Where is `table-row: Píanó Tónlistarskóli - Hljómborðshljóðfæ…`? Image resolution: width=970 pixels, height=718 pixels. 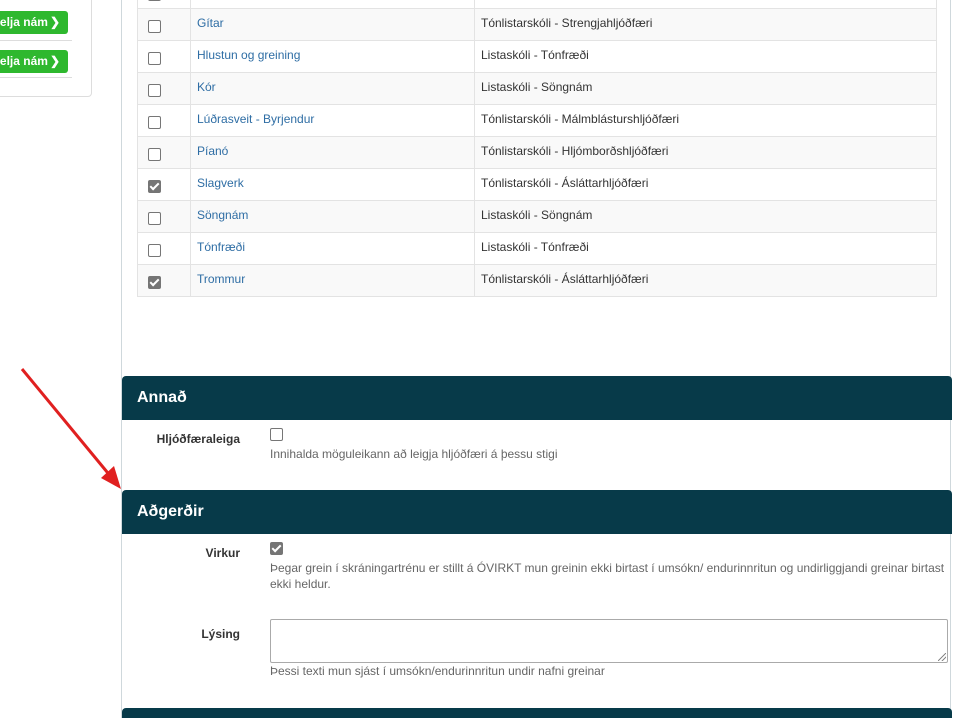
table-row: Píanó Tónlistarskóli - Hljómborðshljóðfæ… is located at coordinates (537, 152).